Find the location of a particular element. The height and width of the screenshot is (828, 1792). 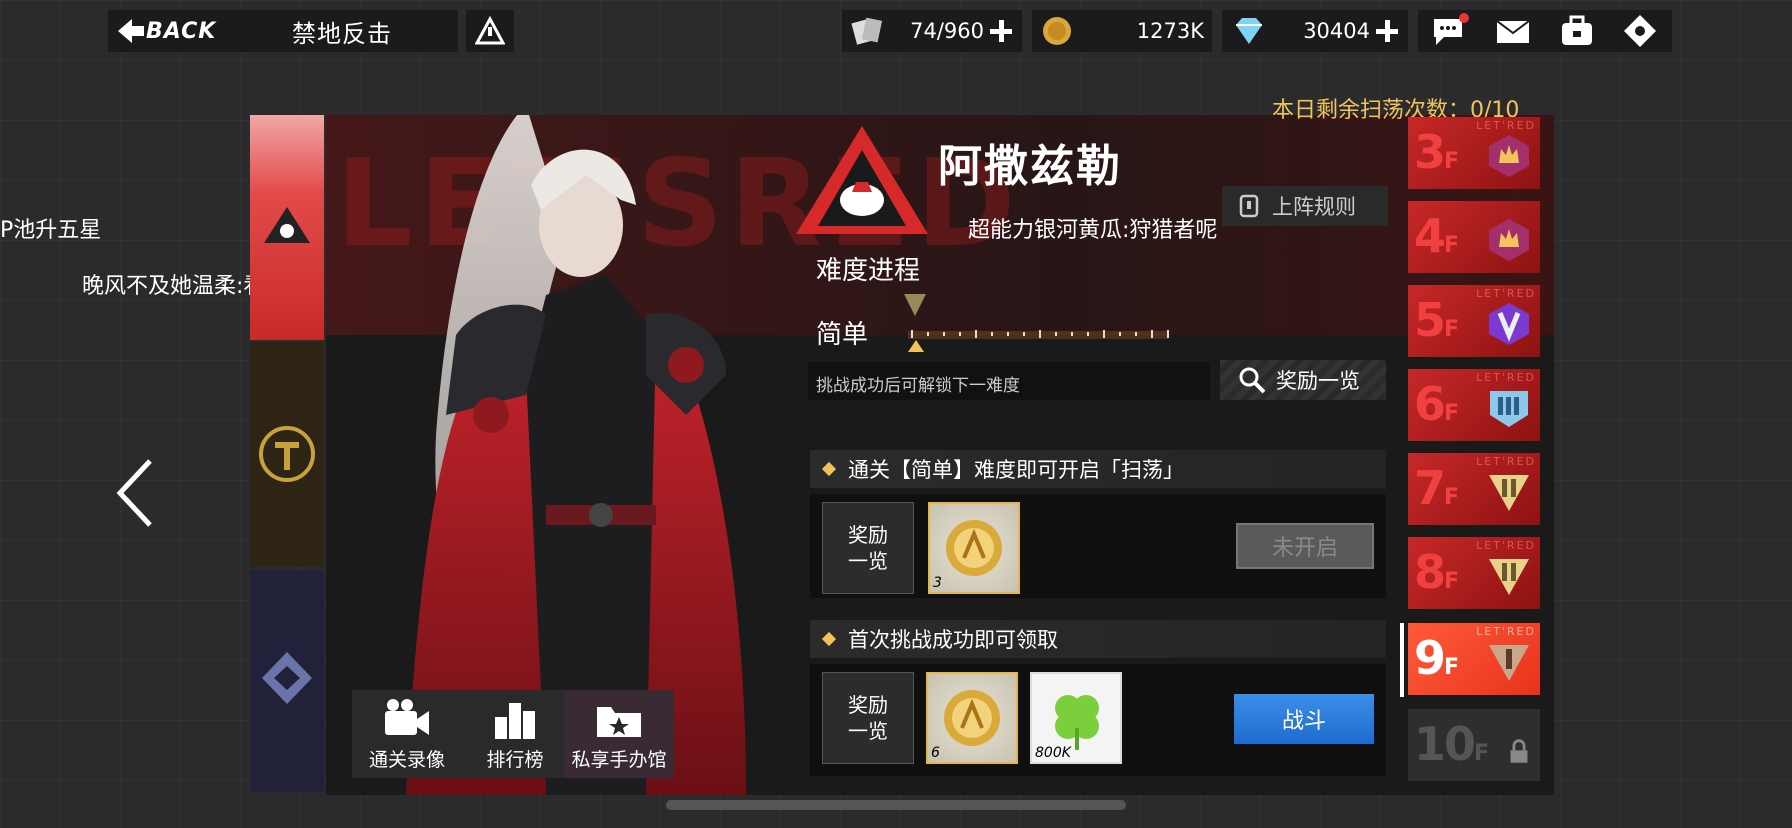

tab-blue-faction is located at coordinates (287, 681).